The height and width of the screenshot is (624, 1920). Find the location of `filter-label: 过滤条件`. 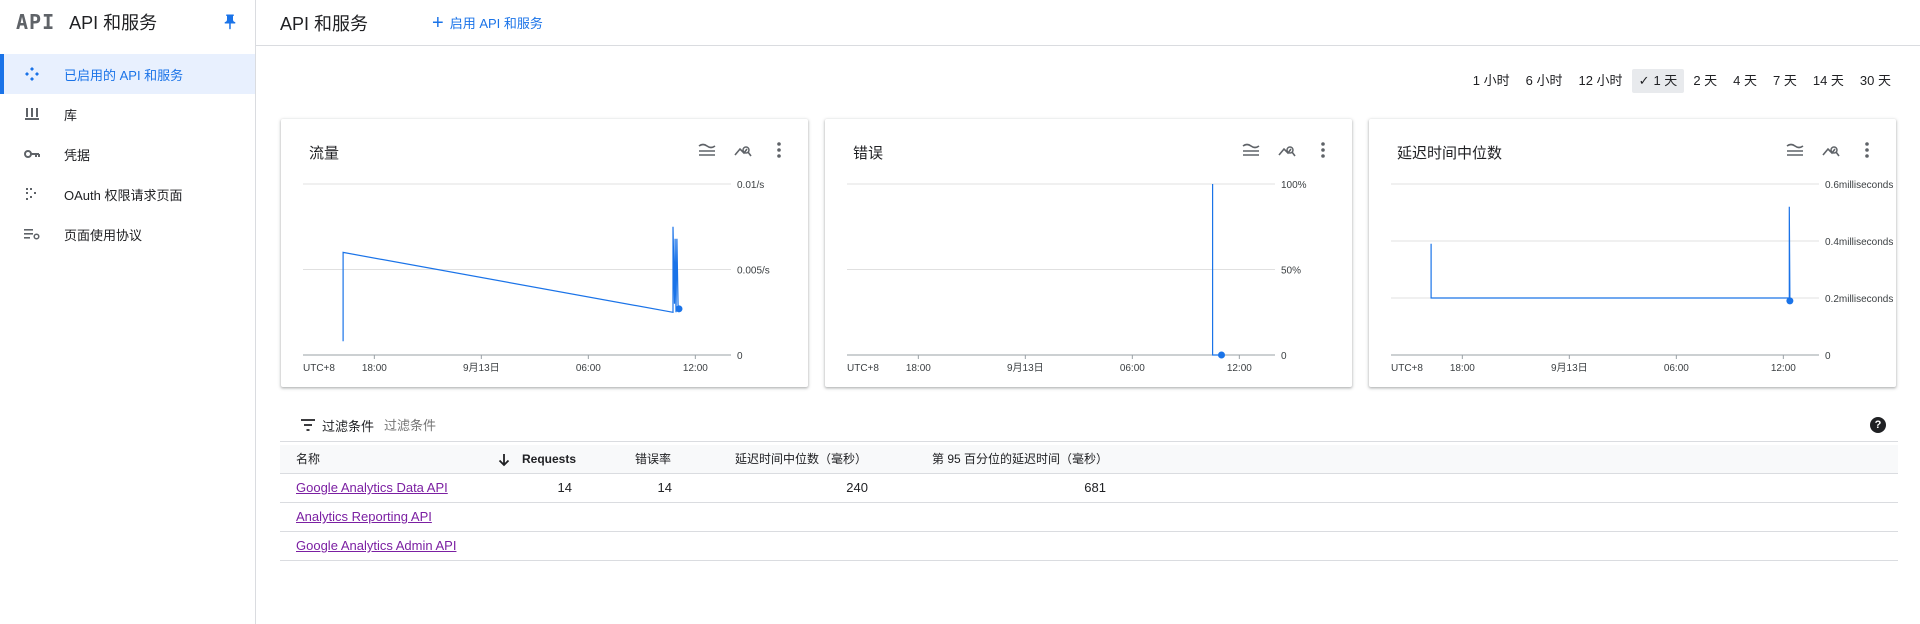

filter-label: 过滤条件 is located at coordinates (348, 426).